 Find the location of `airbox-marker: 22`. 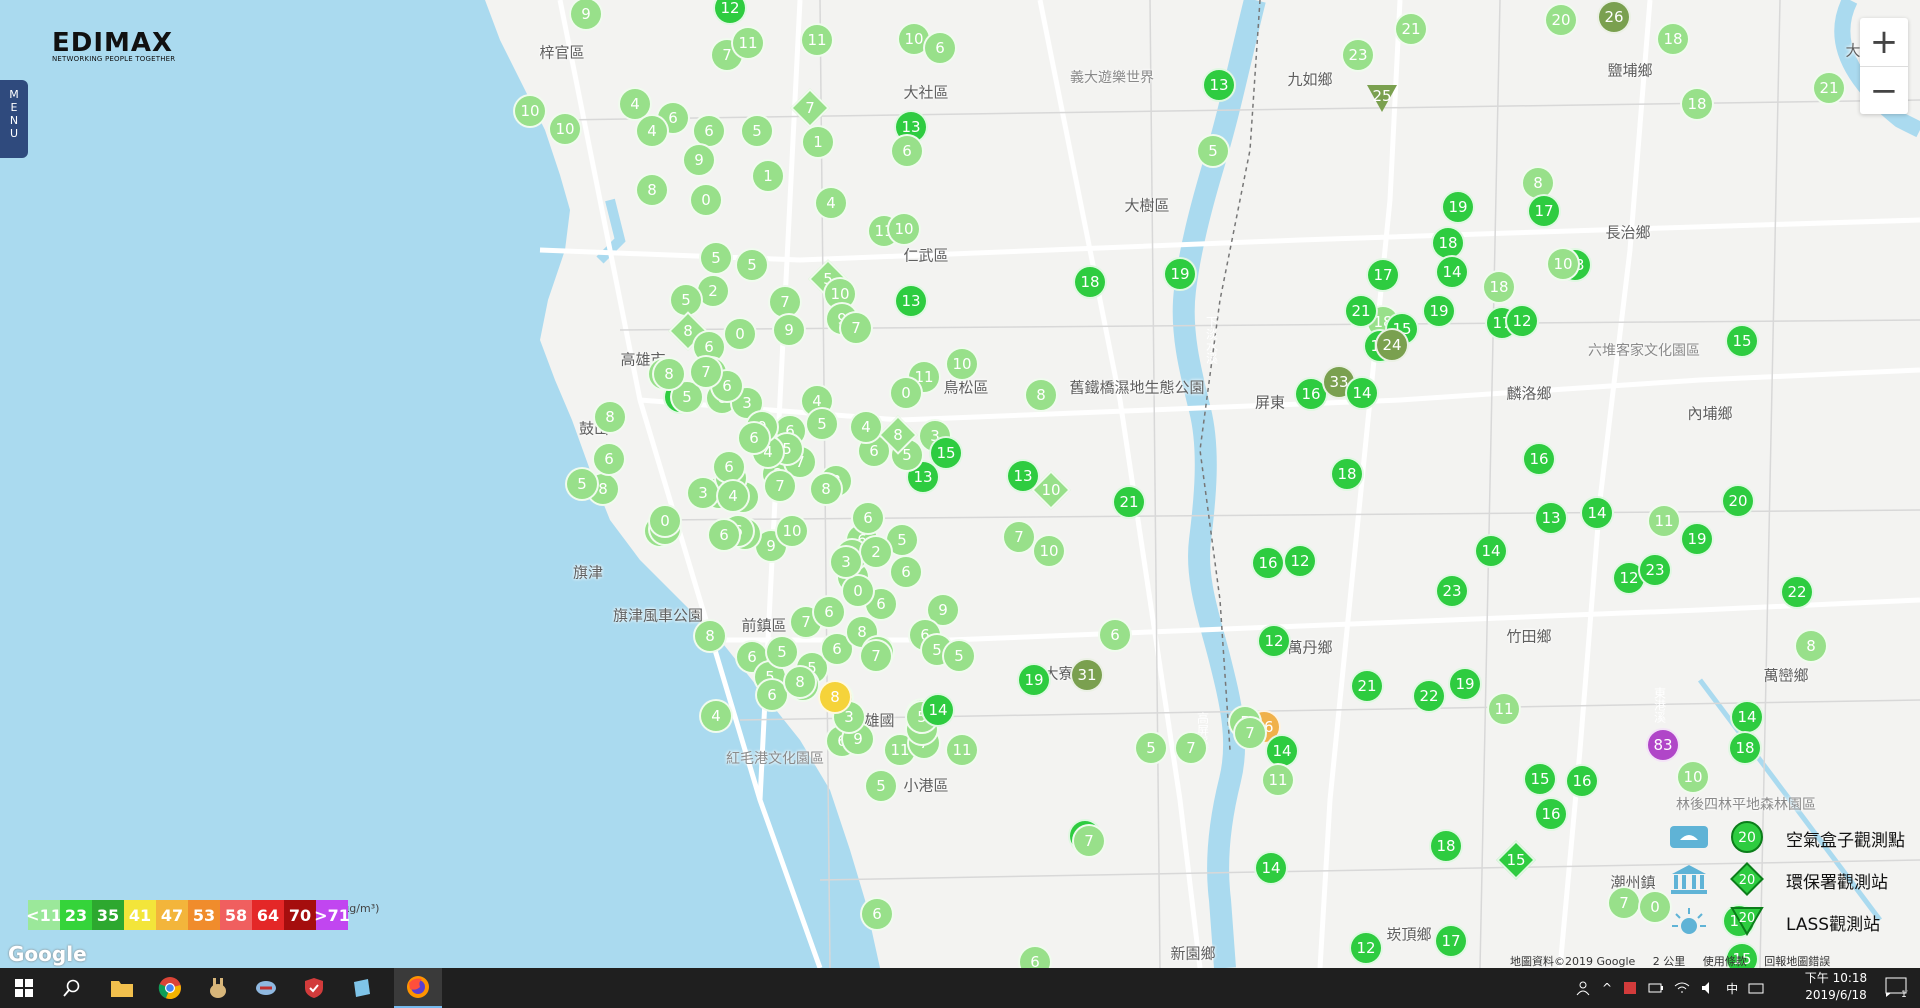

airbox-marker: 22 is located at coordinates (1429, 696).